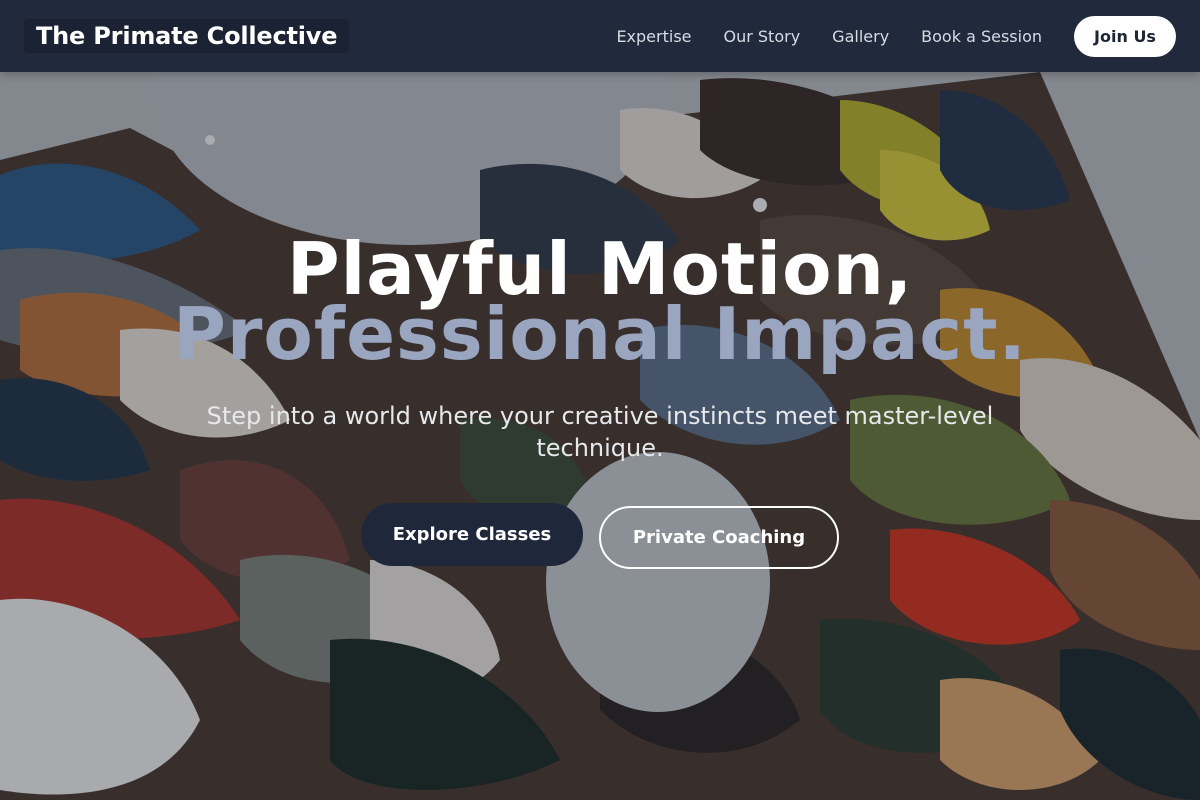  What do you see at coordinates (653, 36) in the screenshot?
I see `nav-link-expertise: Expertise` at bounding box center [653, 36].